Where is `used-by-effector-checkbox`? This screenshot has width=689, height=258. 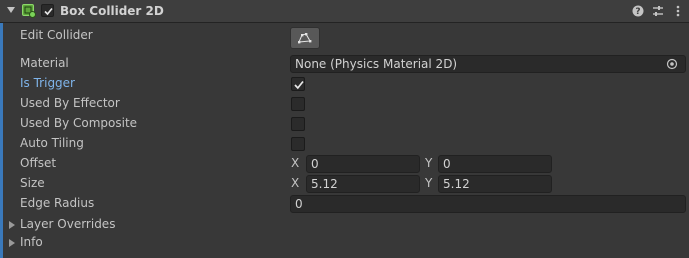 used-by-effector-checkbox is located at coordinates (298, 104).